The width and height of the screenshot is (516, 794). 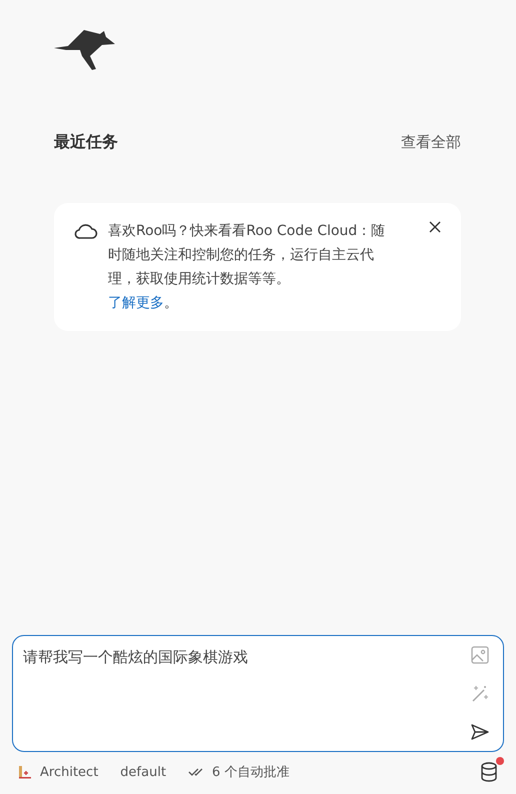 I want to click on view-all-link: 查看全部, so click(x=431, y=142).